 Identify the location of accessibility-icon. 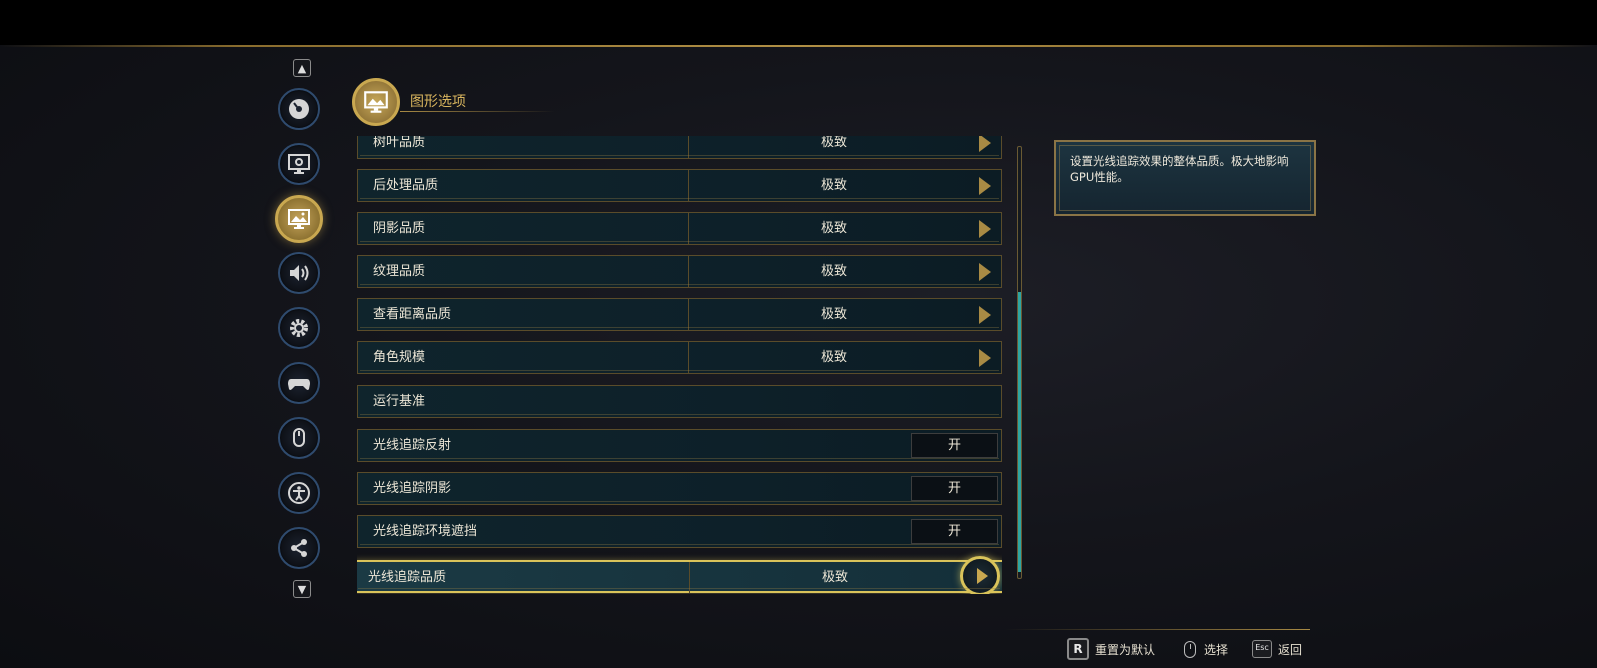
(299, 493).